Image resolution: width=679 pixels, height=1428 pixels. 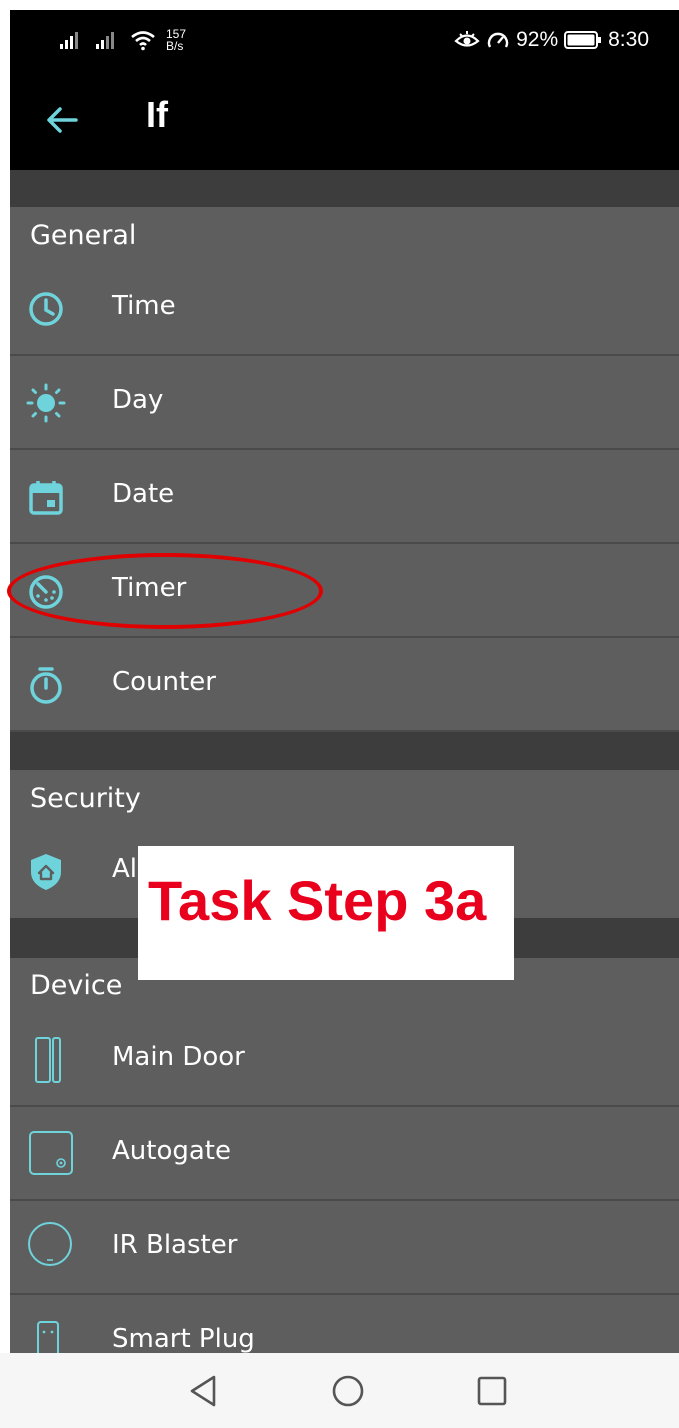 What do you see at coordinates (83, 235) in the screenshot?
I see `section-header-general: General` at bounding box center [83, 235].